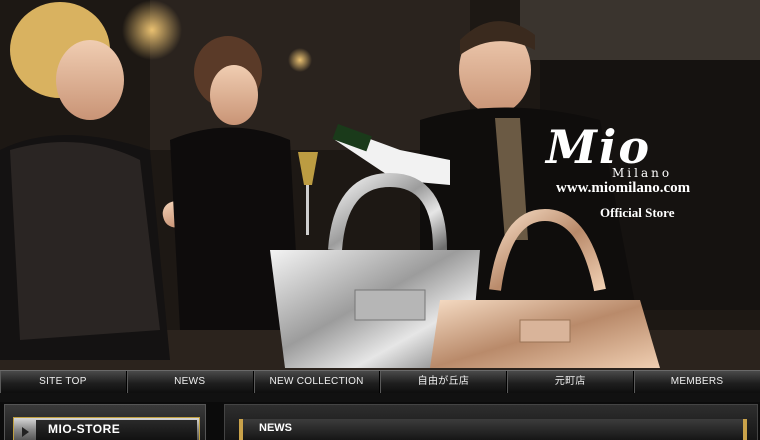 This screenshot has height=440, width=760. What do you see at coordinates (697, 382) in the screenshot?
I see `nav-item-members: MEMBERS` at bounding box center [697, 382].